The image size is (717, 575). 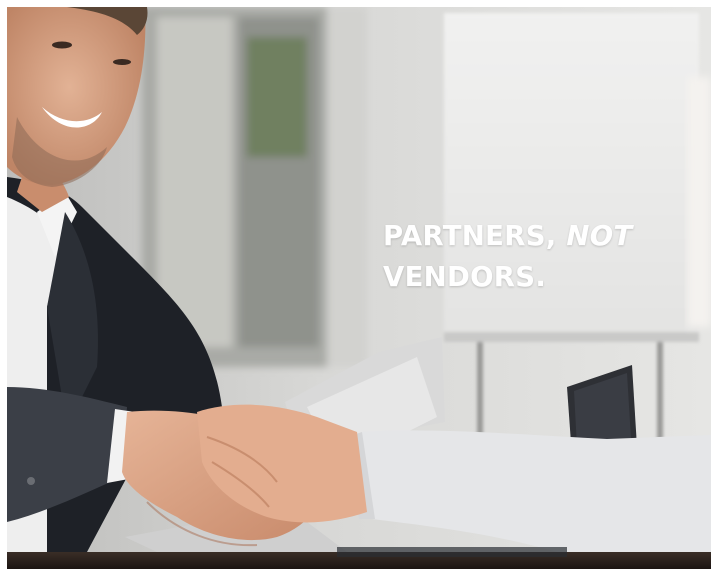 I want to click on headline: PARTNERS, NOT VENDORS., so click(x=507, y=257).